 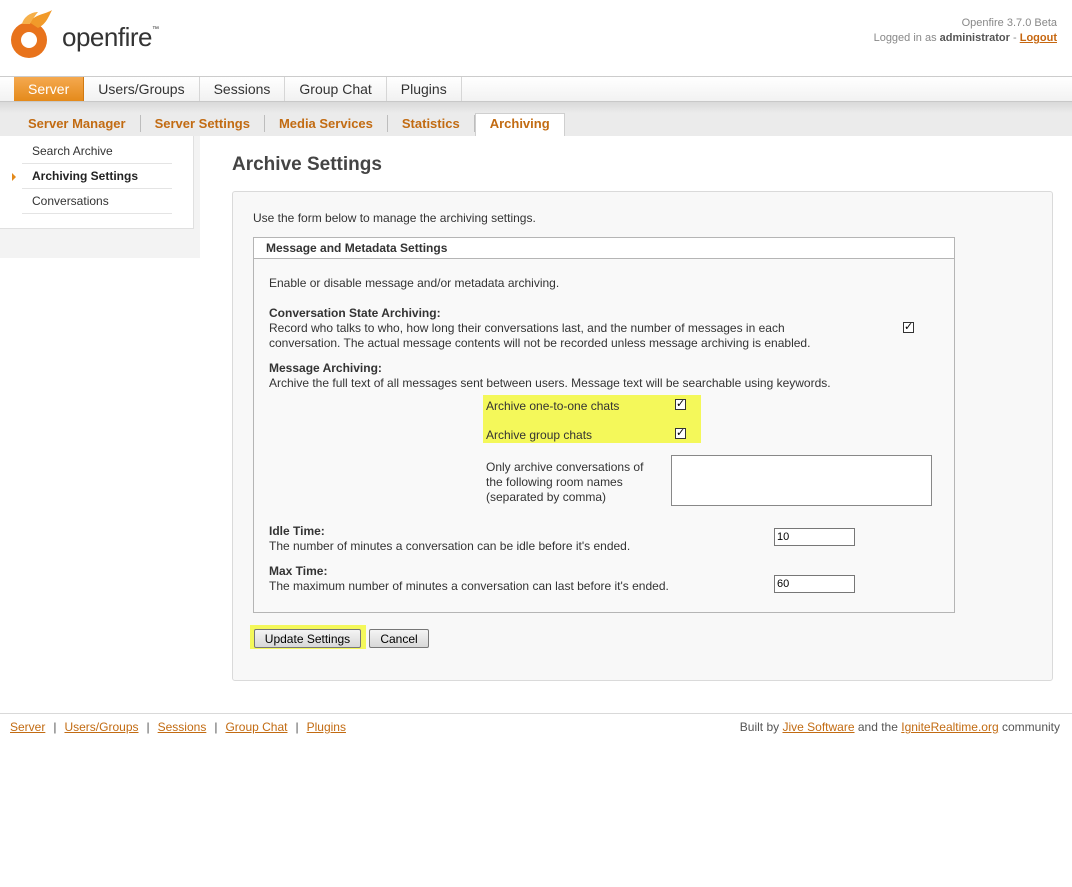 What do you see at coordinates (31, 34) in the screenshot?
I see `openfire-flame-icon` at bounding box center [31, 34].